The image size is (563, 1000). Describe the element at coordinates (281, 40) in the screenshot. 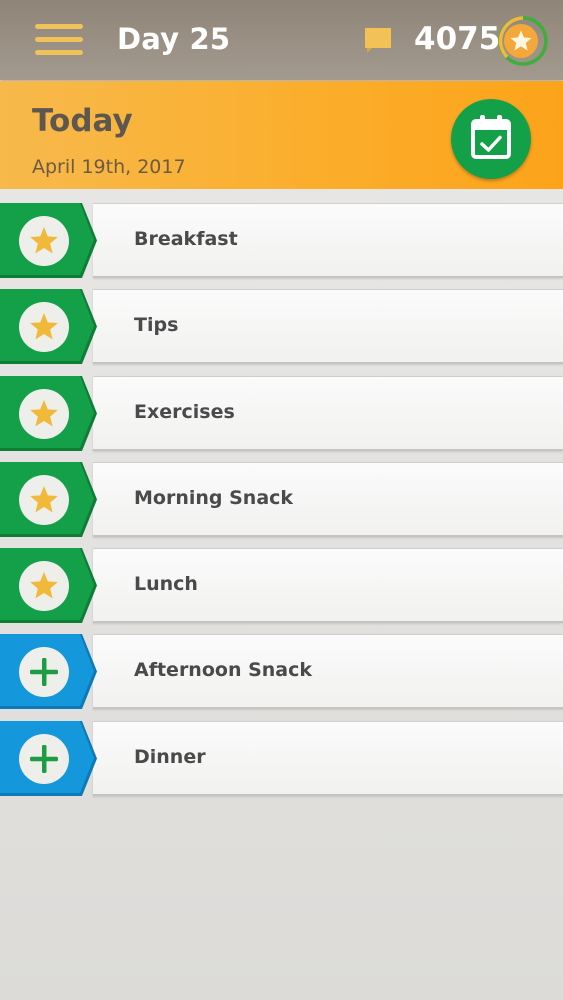

I see `top-bar: Day 25 4075` at that location.